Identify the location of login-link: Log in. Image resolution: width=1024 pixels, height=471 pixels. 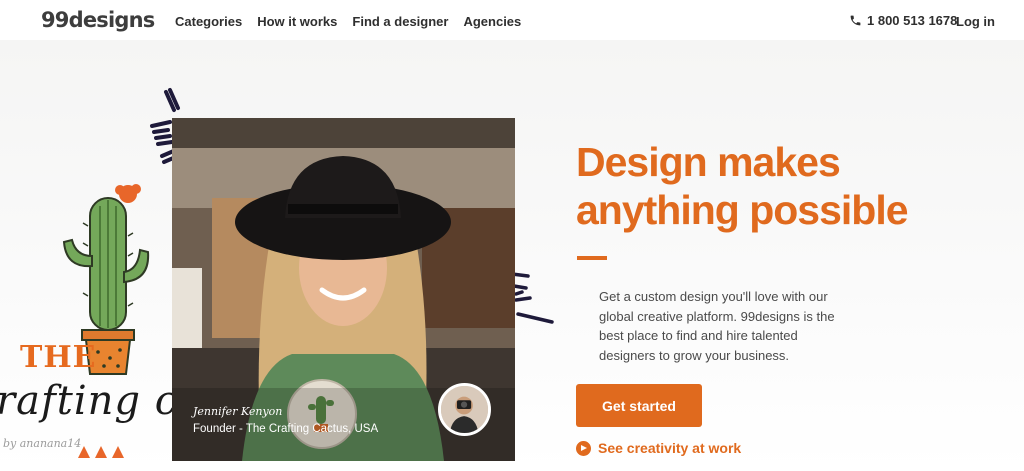
(975, 21).